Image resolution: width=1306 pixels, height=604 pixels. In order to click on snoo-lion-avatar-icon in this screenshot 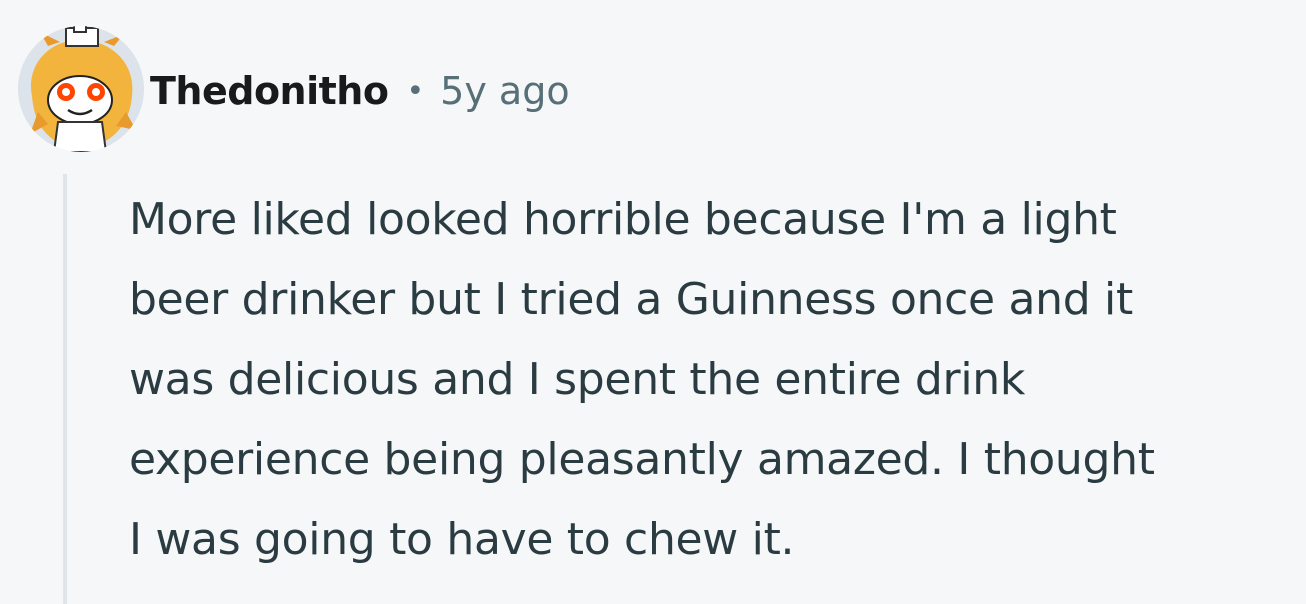, I will do `click(81, 89)`.